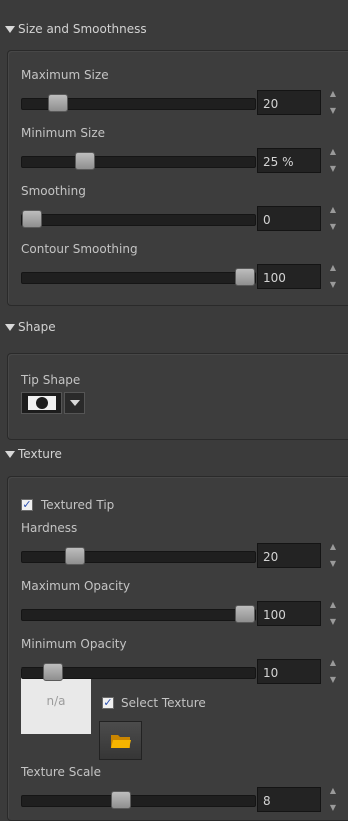 The width and height of the screenshot is (348, 821). What do you see at coordinates (82, 29) in the screenshot?
I see `section-title-size: Size and Smoothness` at bounding box center [82, 29].